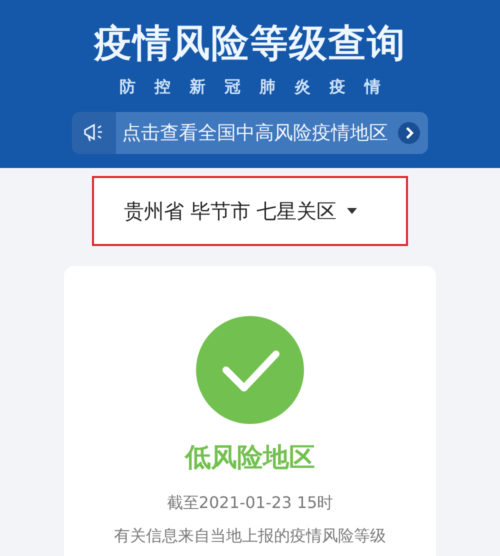  What do you see at coordinates (128, 87) in the screenshot?
I see `subtitle-text: 防` at bounding box center [128, 87].